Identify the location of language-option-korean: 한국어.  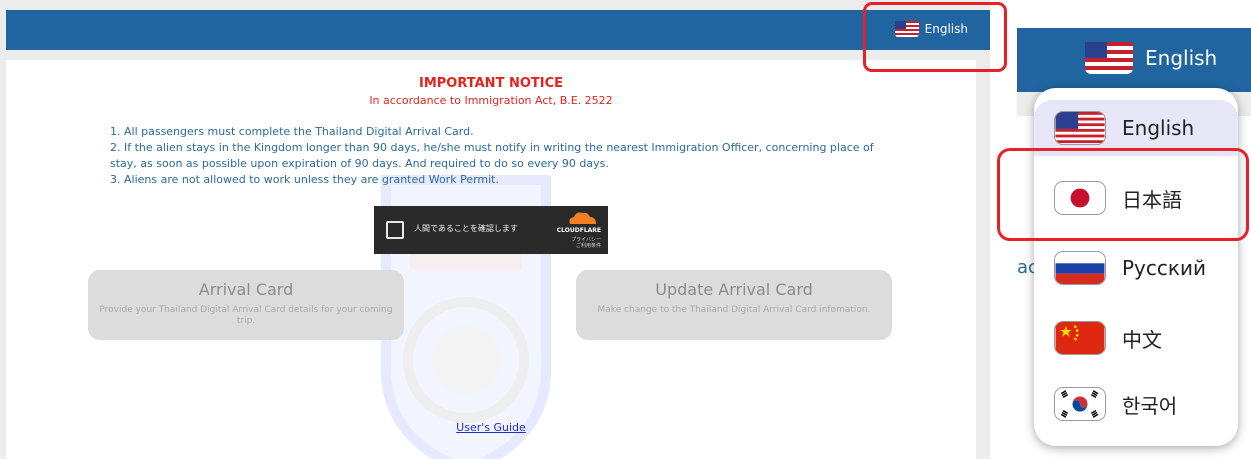
(1136, 404).